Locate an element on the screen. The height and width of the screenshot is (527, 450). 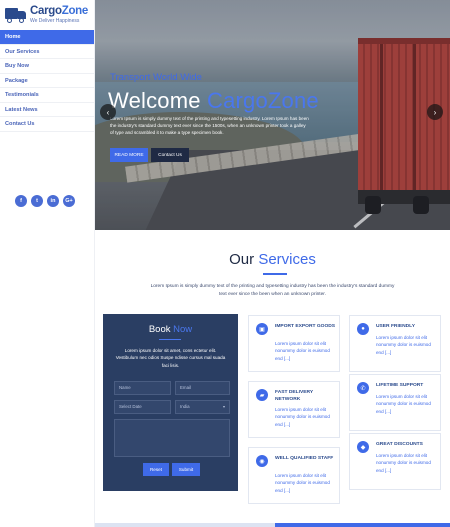
card-title: FAST DELIVERY NETWORK is located at coordinates (294, 396).